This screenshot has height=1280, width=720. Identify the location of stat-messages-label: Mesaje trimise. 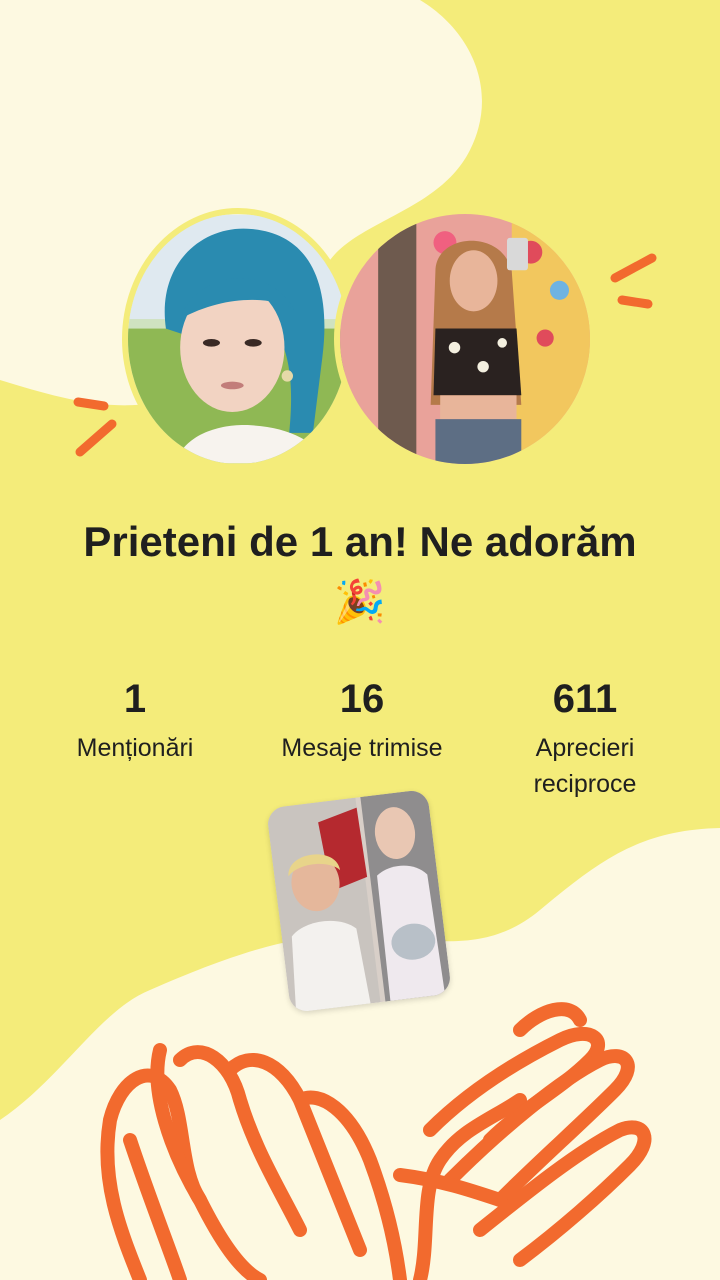
(362, 748).